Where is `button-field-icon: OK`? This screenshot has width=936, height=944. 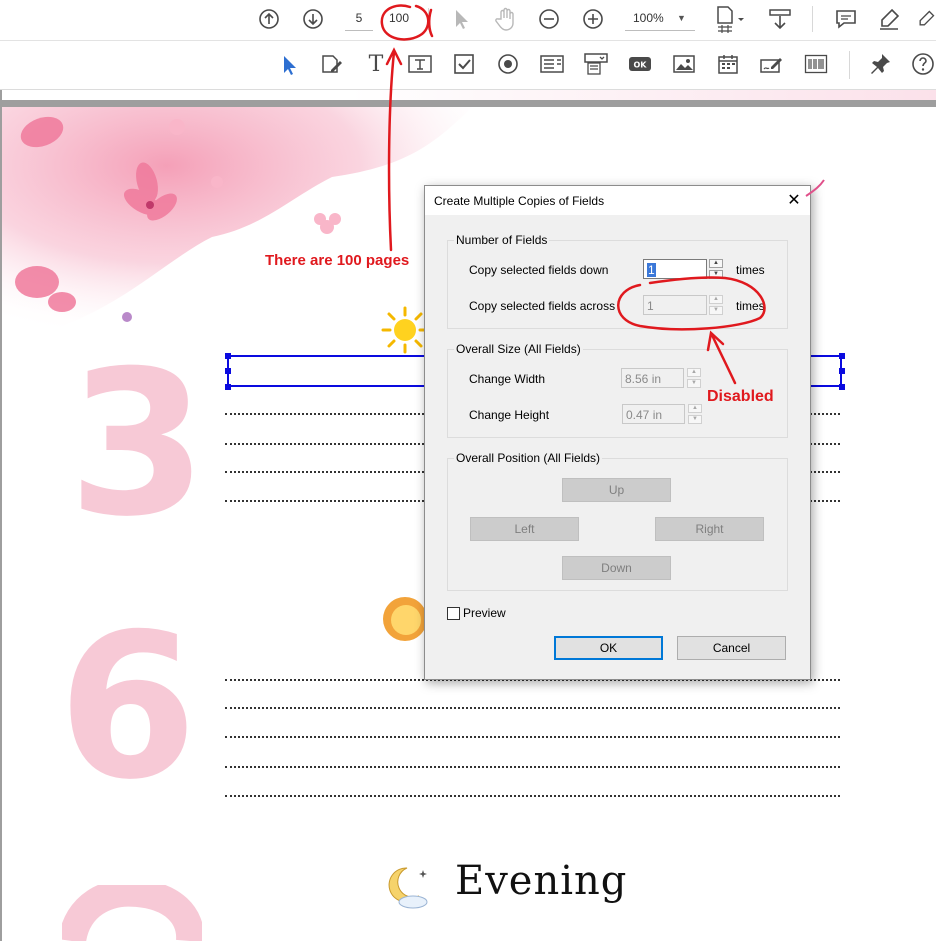
button-field-icon: OK is located at coordinates (640, 64).